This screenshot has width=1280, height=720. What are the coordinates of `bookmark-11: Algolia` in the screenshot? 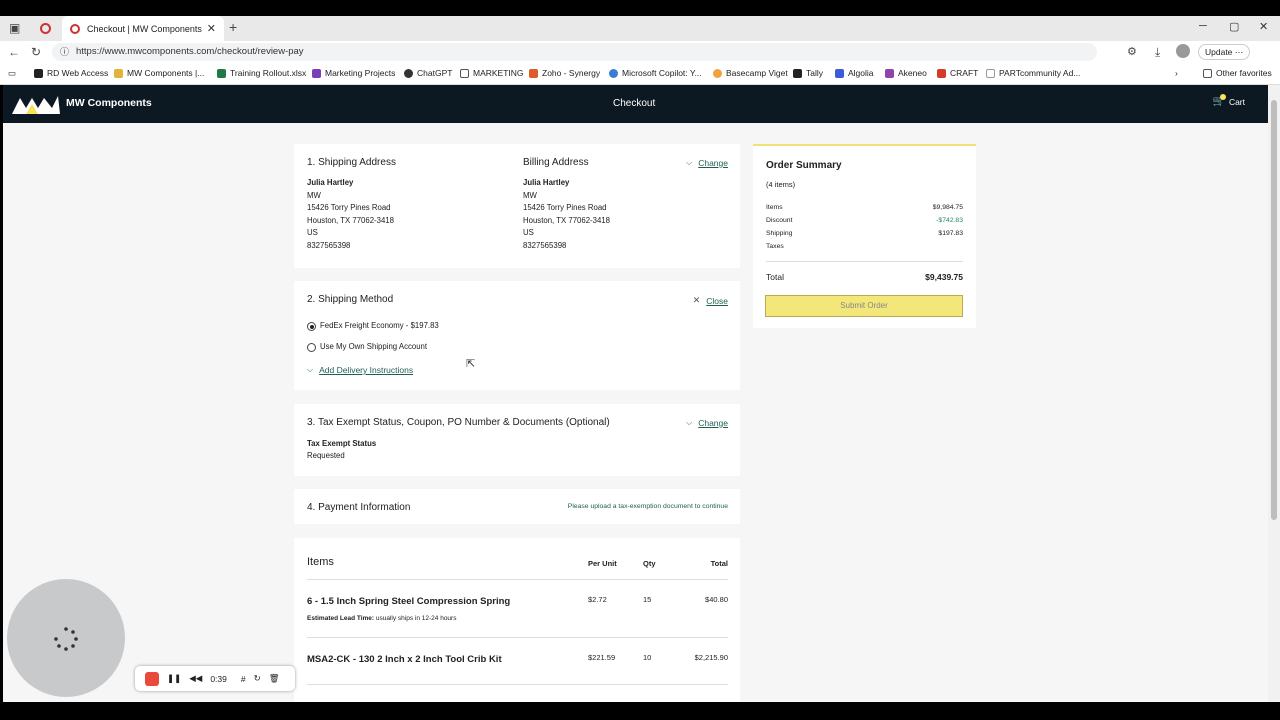 It's located at (854, 73).